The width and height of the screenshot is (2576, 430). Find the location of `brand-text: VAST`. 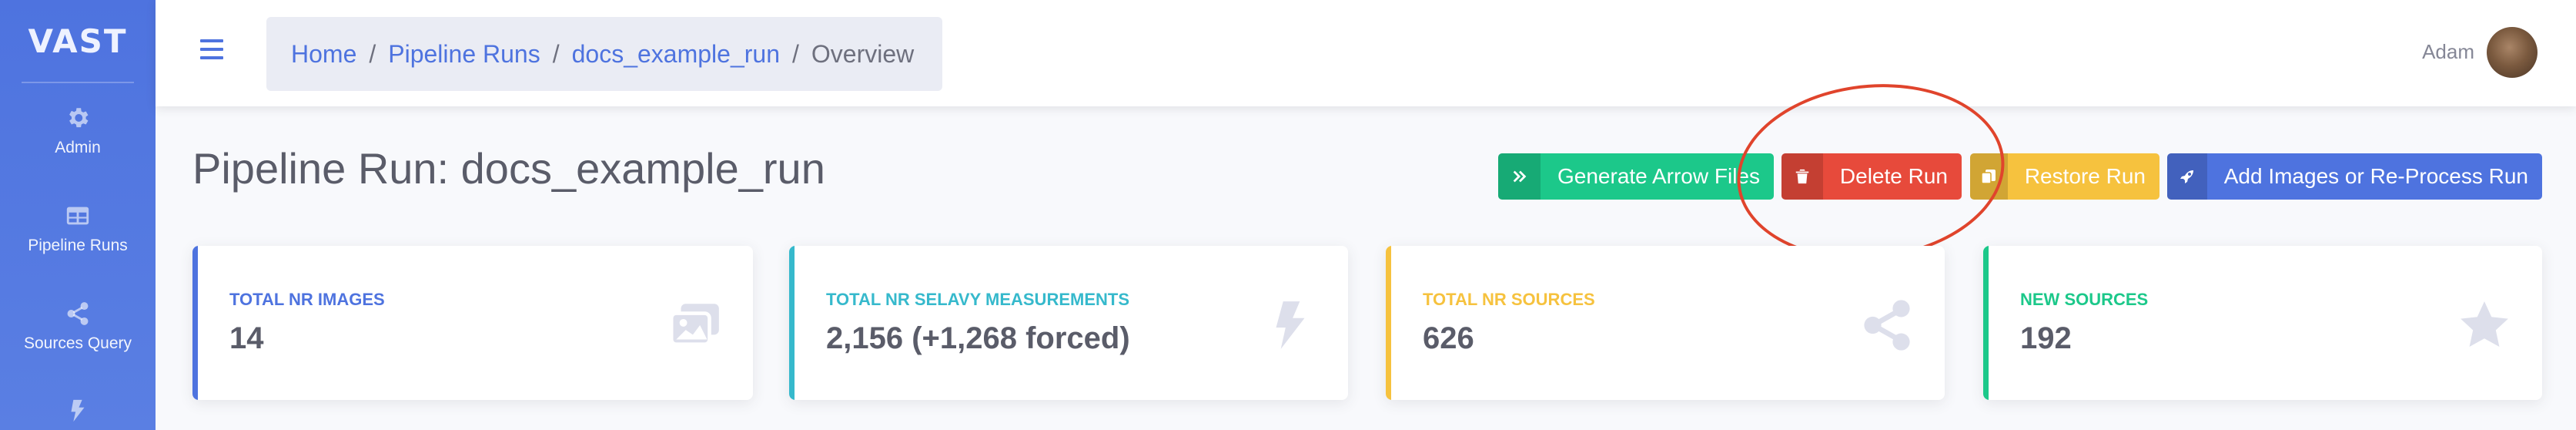

brand-text: VAST is located at coordinates (78, 41).